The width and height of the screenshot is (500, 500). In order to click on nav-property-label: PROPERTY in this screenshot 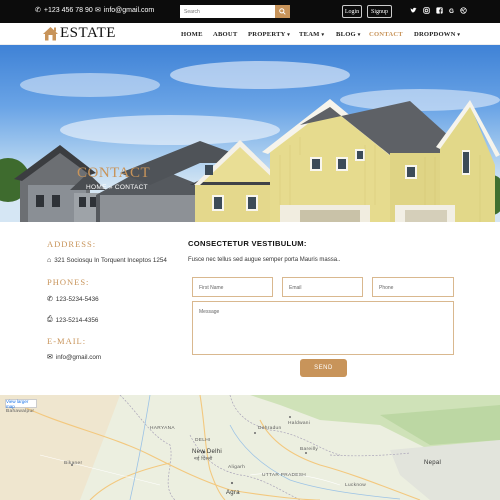, I will do `click(267, 34)`.